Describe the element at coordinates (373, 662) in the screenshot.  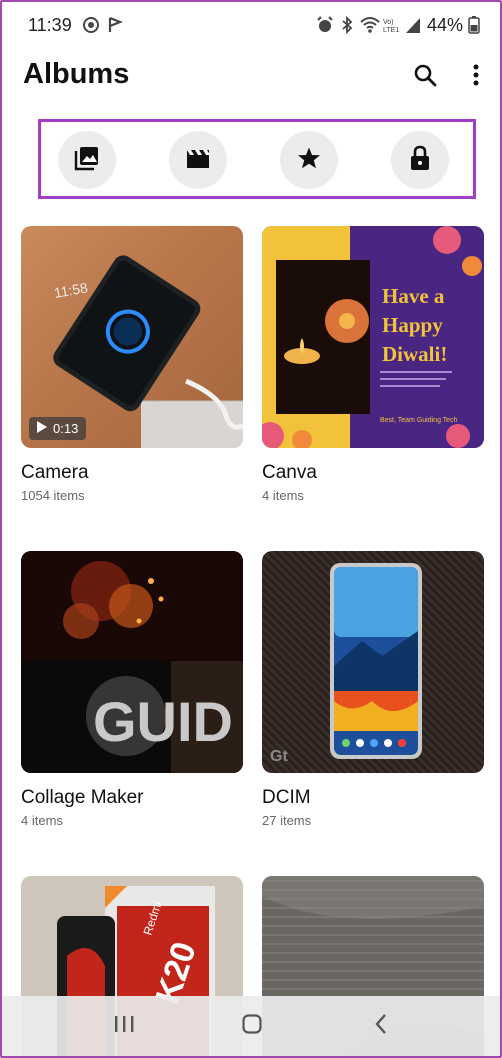
I see `album-thumbnail: Gt` at that location.